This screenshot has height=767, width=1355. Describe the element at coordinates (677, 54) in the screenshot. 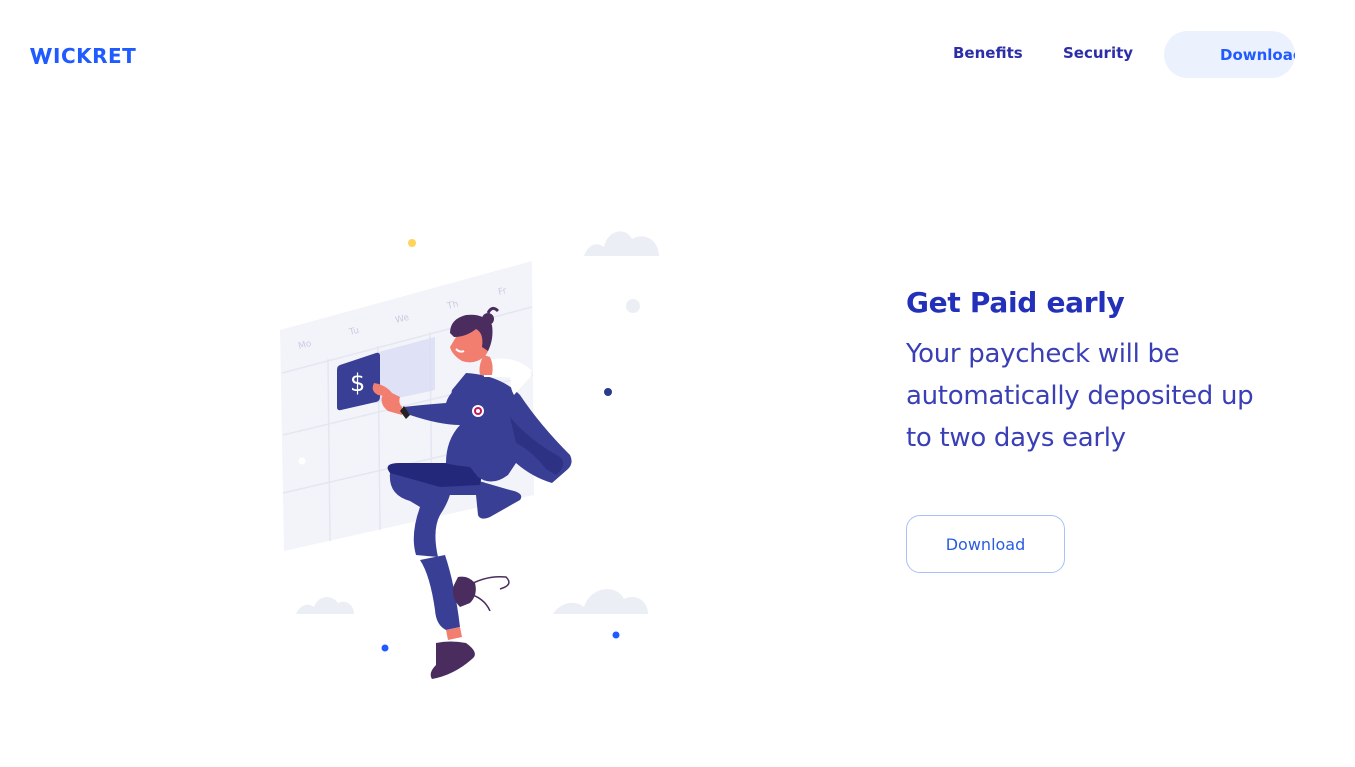

I see `top-nav: Benefits Security Download` at that location.